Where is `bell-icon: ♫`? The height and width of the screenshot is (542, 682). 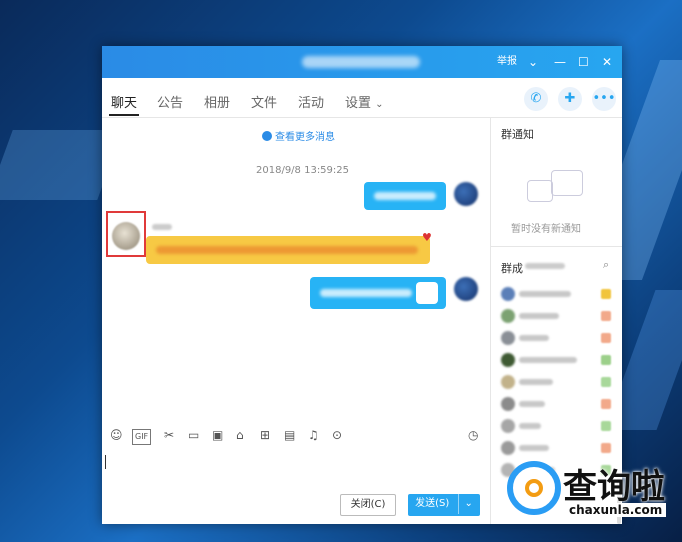 bell-icon: ♫ is located at coordinates (313, 435).